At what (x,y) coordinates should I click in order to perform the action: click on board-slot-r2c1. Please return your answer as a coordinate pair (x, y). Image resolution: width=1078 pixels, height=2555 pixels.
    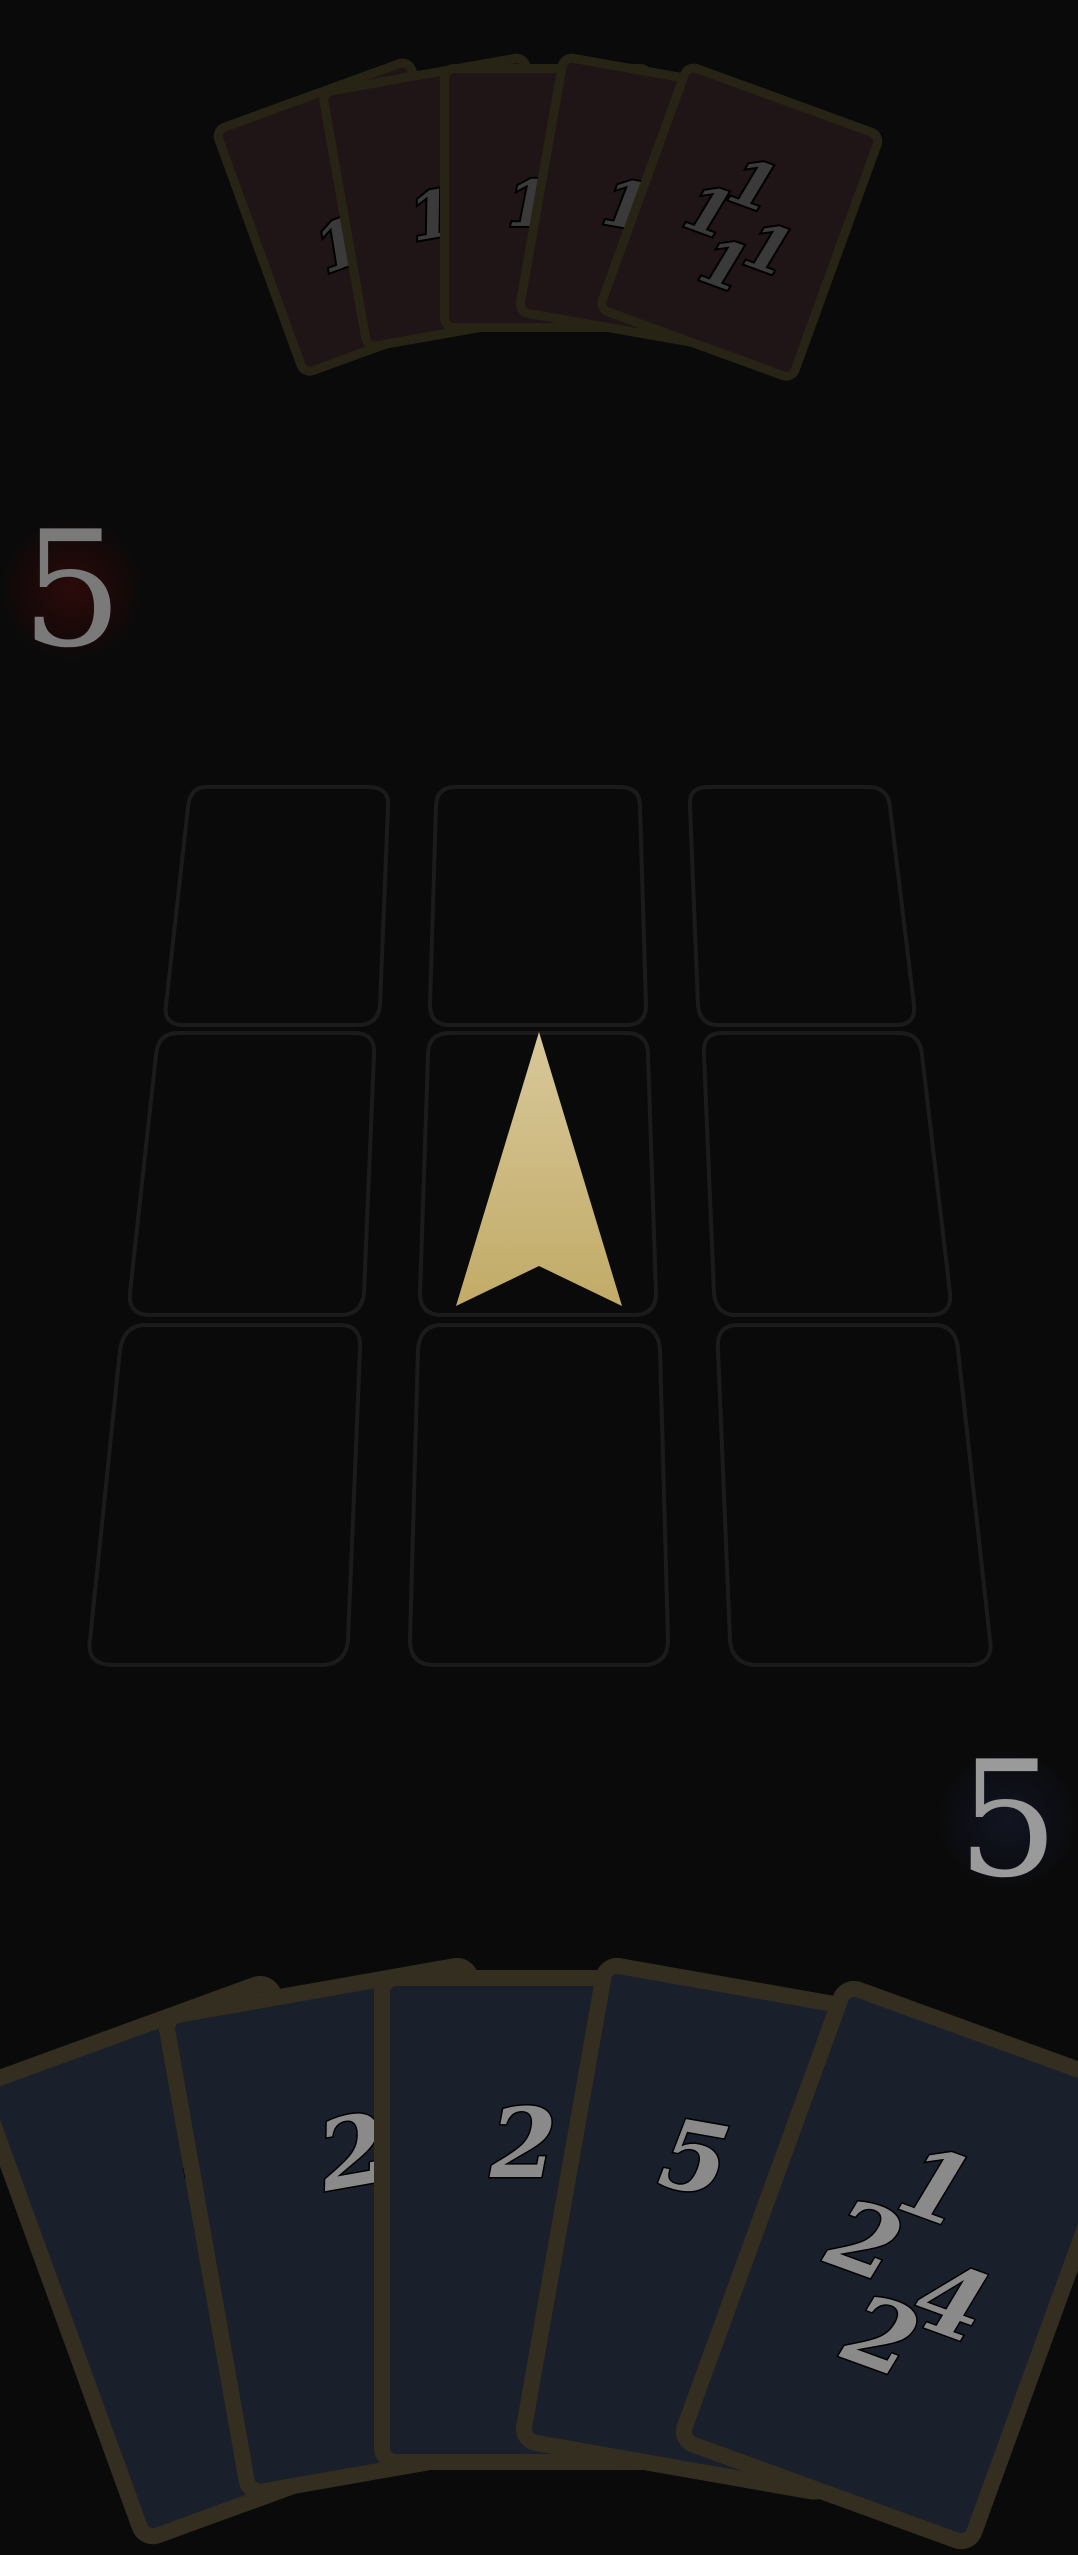
    Looking at the image, I should click on (252, 1174).